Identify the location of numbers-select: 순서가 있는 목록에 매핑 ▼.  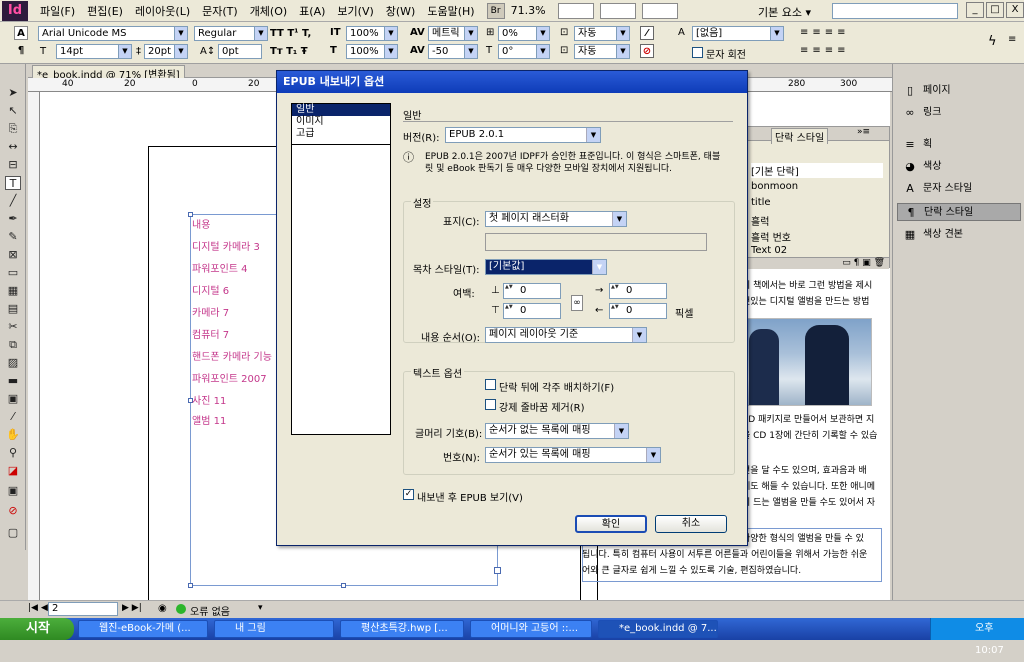
(573, 455).